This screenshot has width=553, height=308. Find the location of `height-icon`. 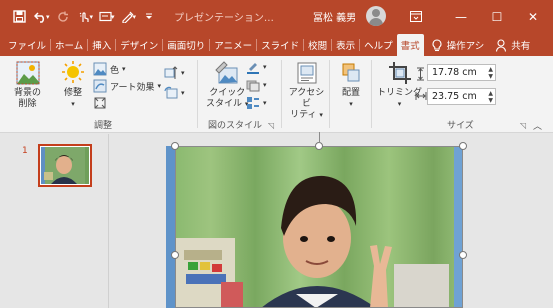

height-icon is located at coordinates (420, 74).